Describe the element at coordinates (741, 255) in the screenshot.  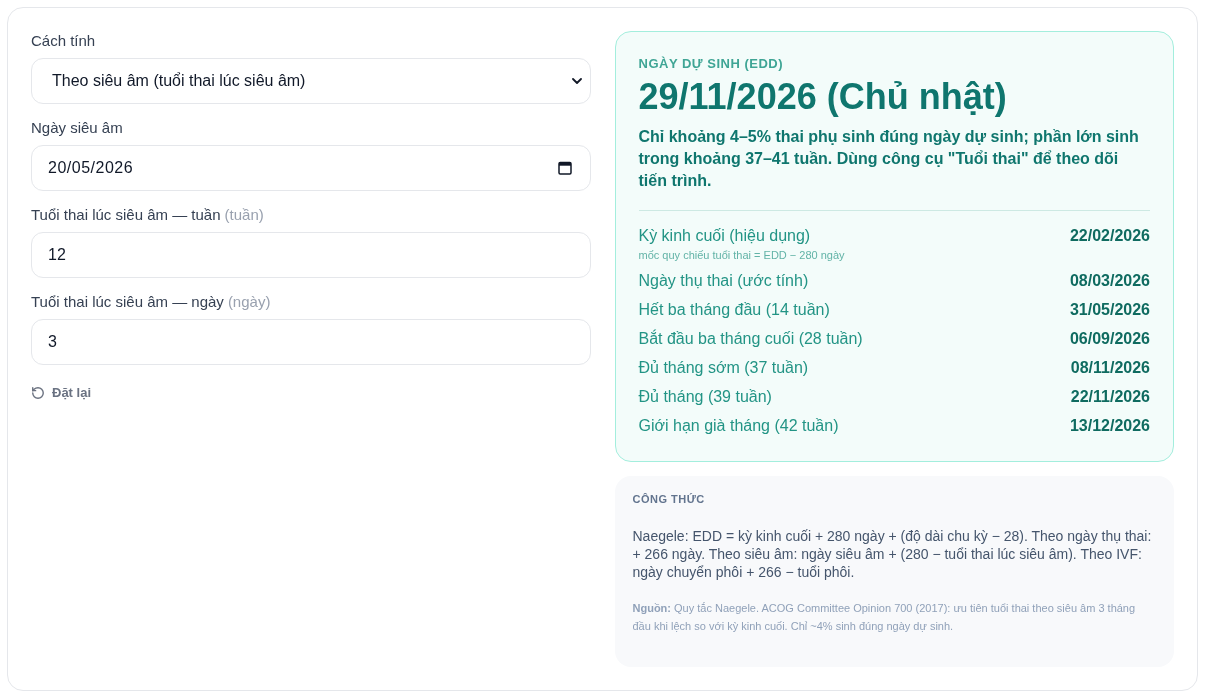
I see `milestone-hint: mốc quy chiếu tuổi thai = EDD − 280 ngày` at that location.